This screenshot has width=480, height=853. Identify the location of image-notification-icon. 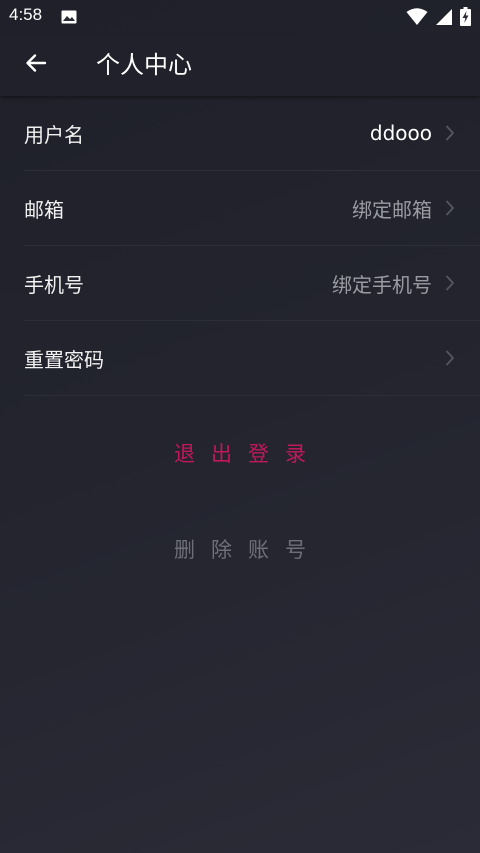
(69, 16).